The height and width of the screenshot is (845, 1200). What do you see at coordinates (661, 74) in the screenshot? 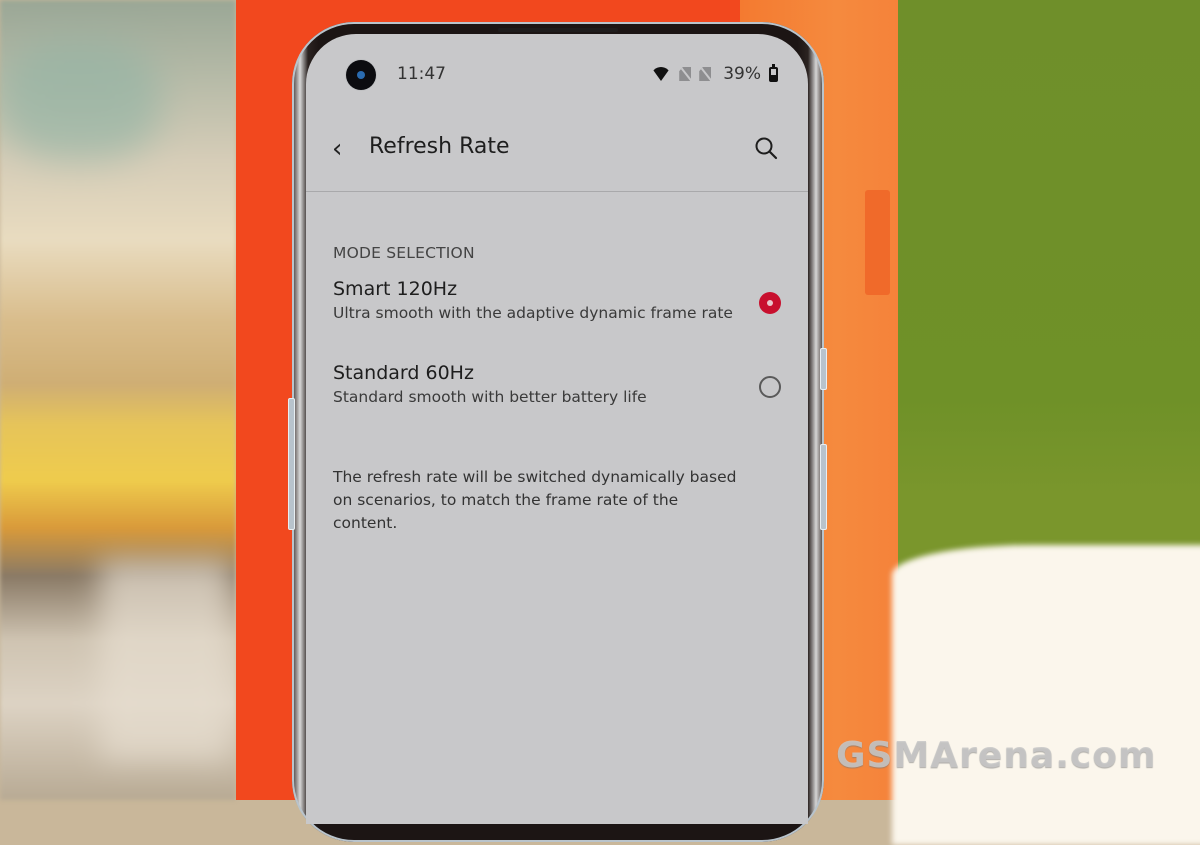
I see `wifi-icon` at bounding box center [661, 74].